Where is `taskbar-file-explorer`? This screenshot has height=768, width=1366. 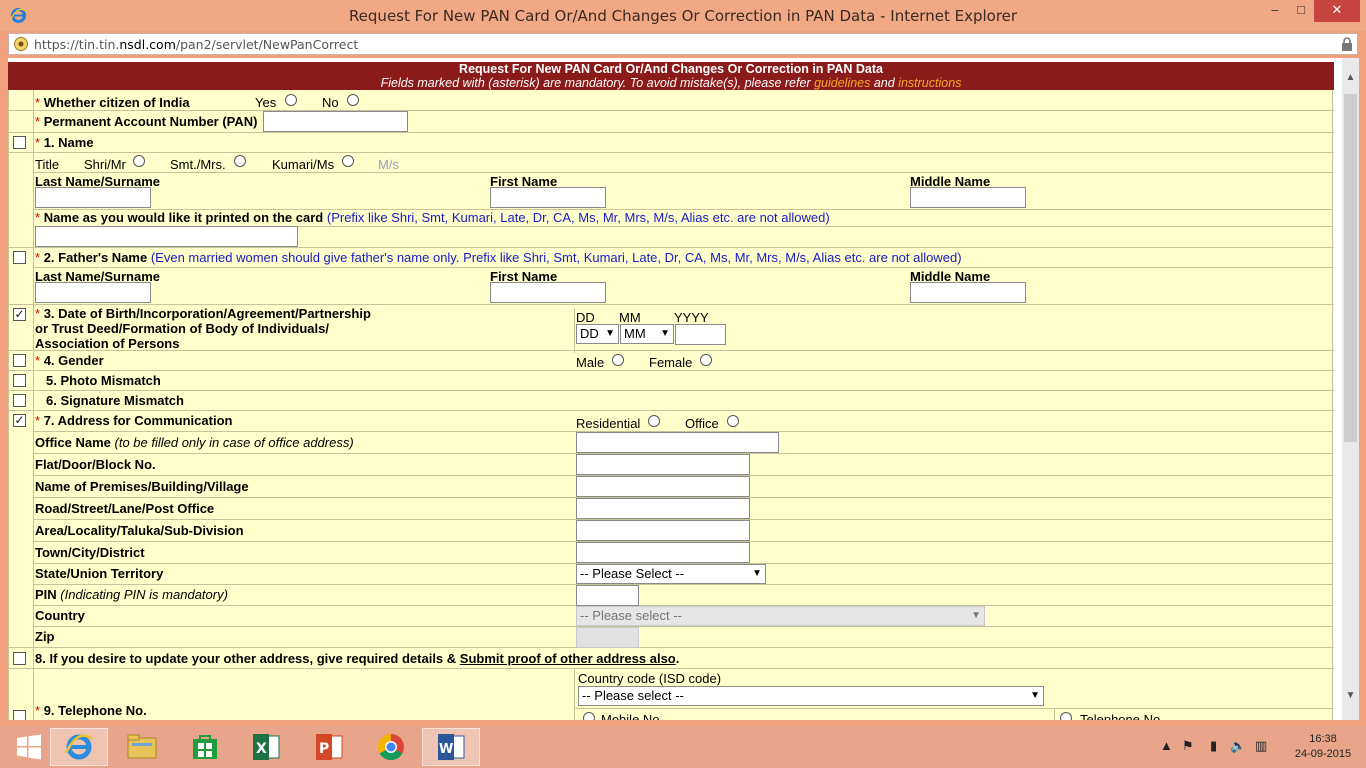 taskbar-file-explorer is located at coordinates (142, 747).